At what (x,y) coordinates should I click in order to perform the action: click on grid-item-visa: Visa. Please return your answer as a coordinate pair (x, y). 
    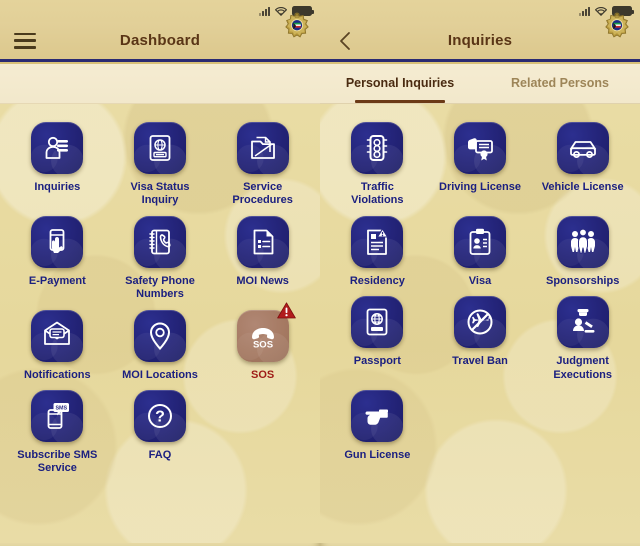
    Looking at the image, I should click on (480, 250).